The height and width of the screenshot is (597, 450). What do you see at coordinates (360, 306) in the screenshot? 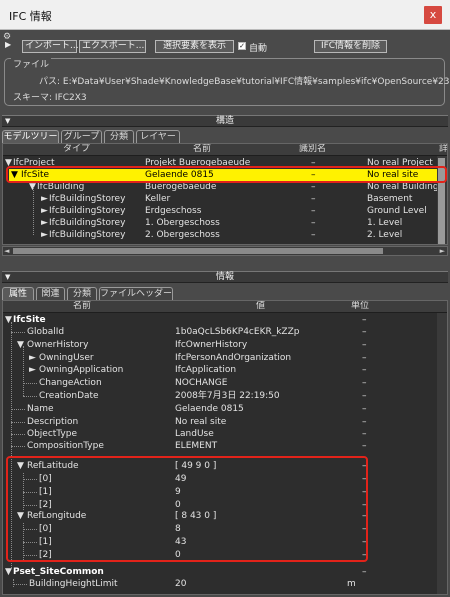
I see `col-unit: 単位` at bounding box center [360, 306].